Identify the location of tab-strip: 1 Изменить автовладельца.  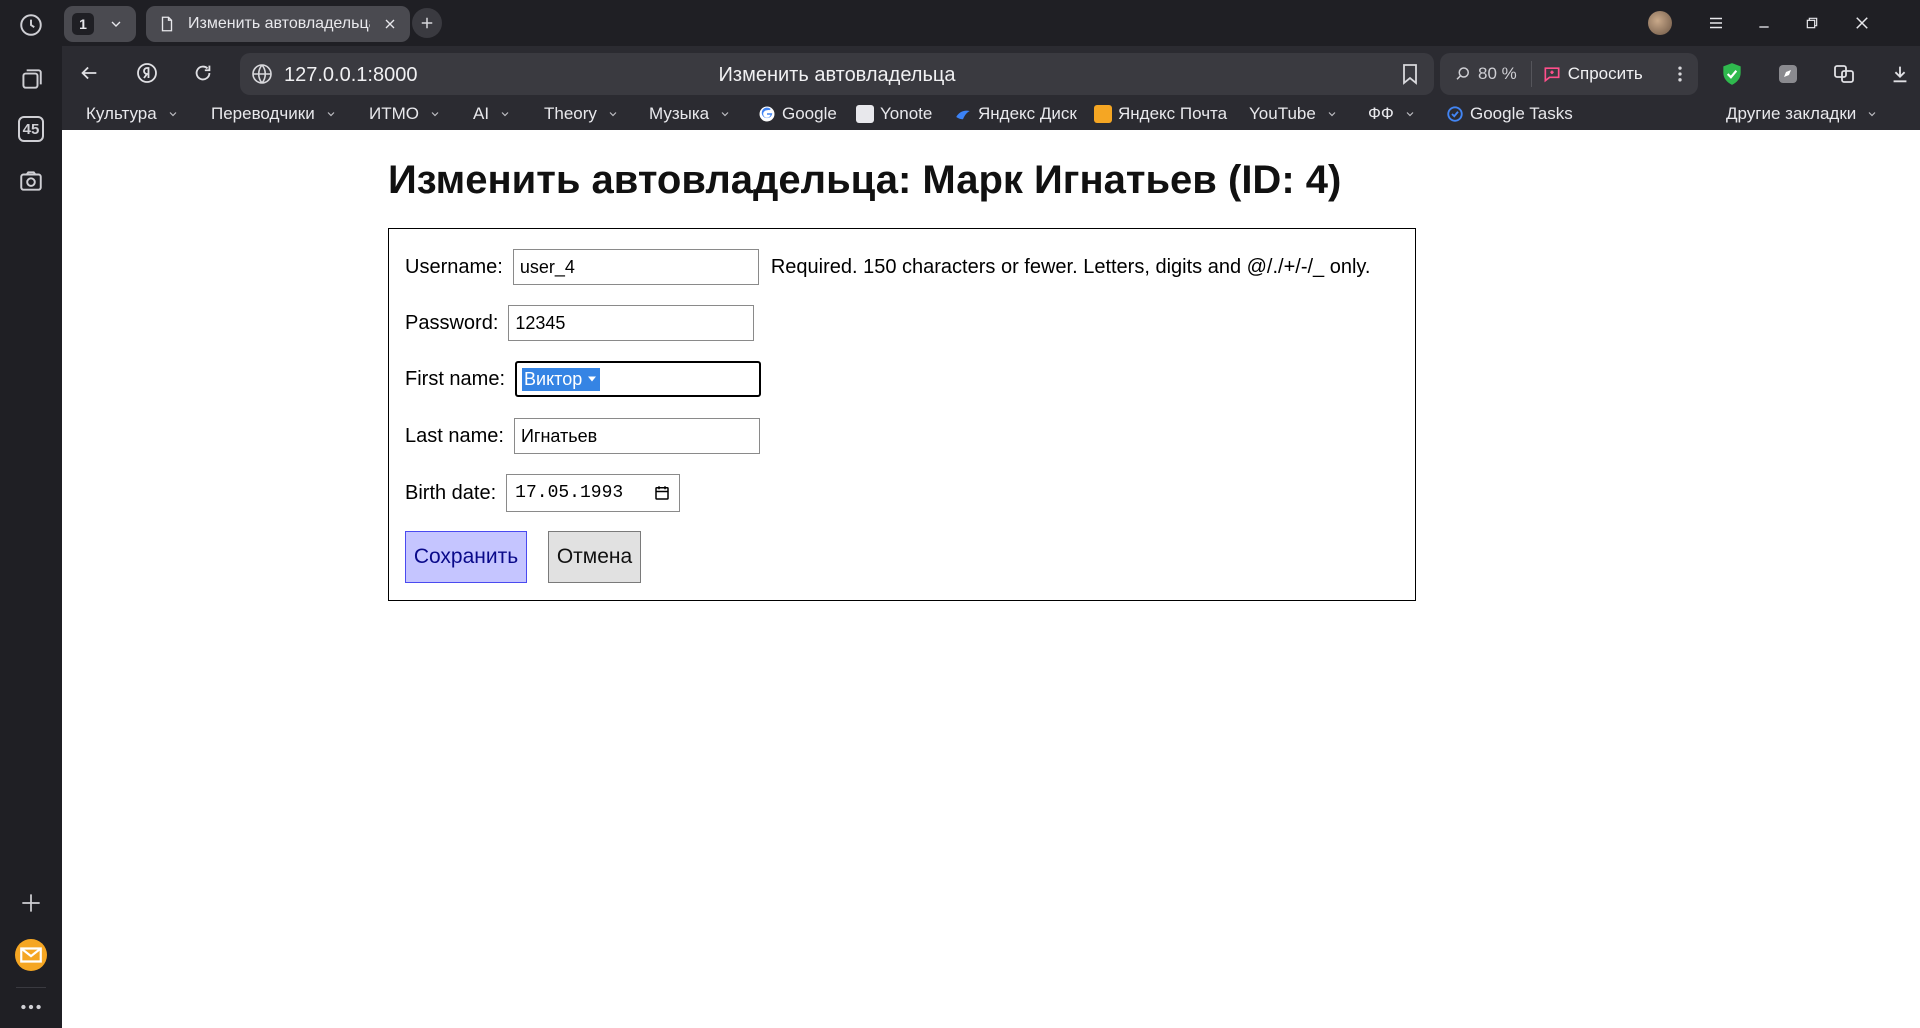
(991, 23).